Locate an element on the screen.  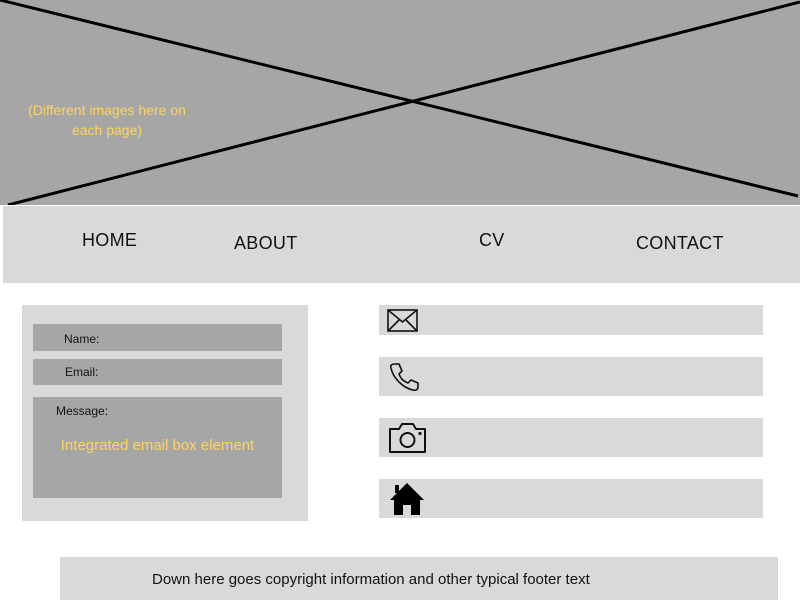
name-field: Name: is located at coordinates (157, 337).